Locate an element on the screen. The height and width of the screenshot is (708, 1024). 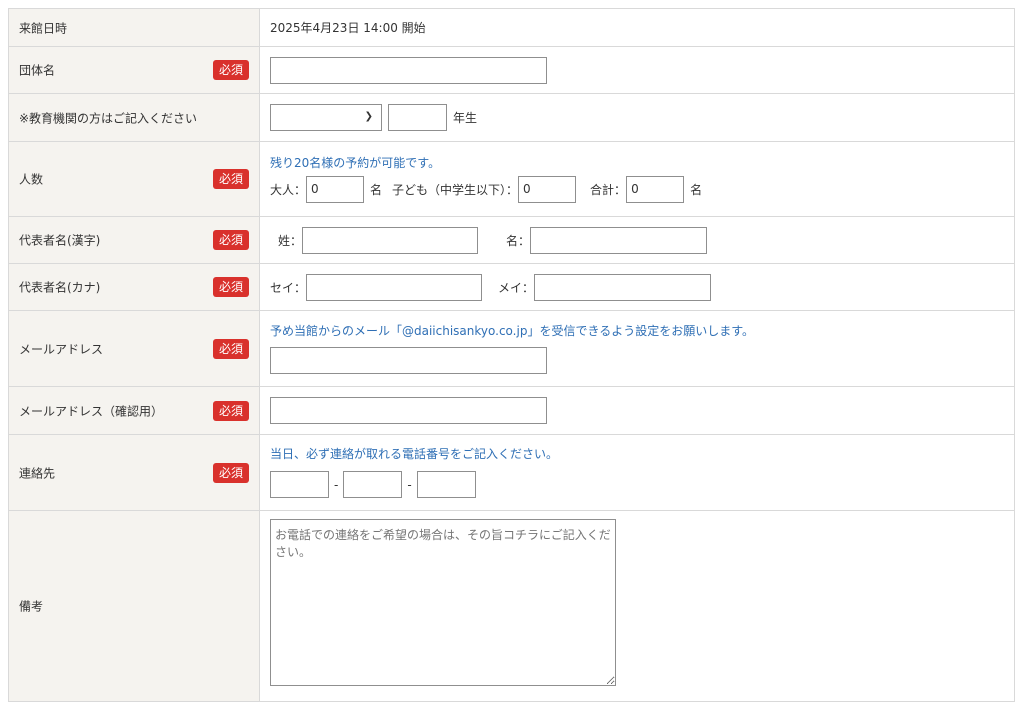
row-phone: 連絡先 必須 当日、必ず連絡が取れる電話番号をご記入ください。 - - is located at coordinates (511, 472).